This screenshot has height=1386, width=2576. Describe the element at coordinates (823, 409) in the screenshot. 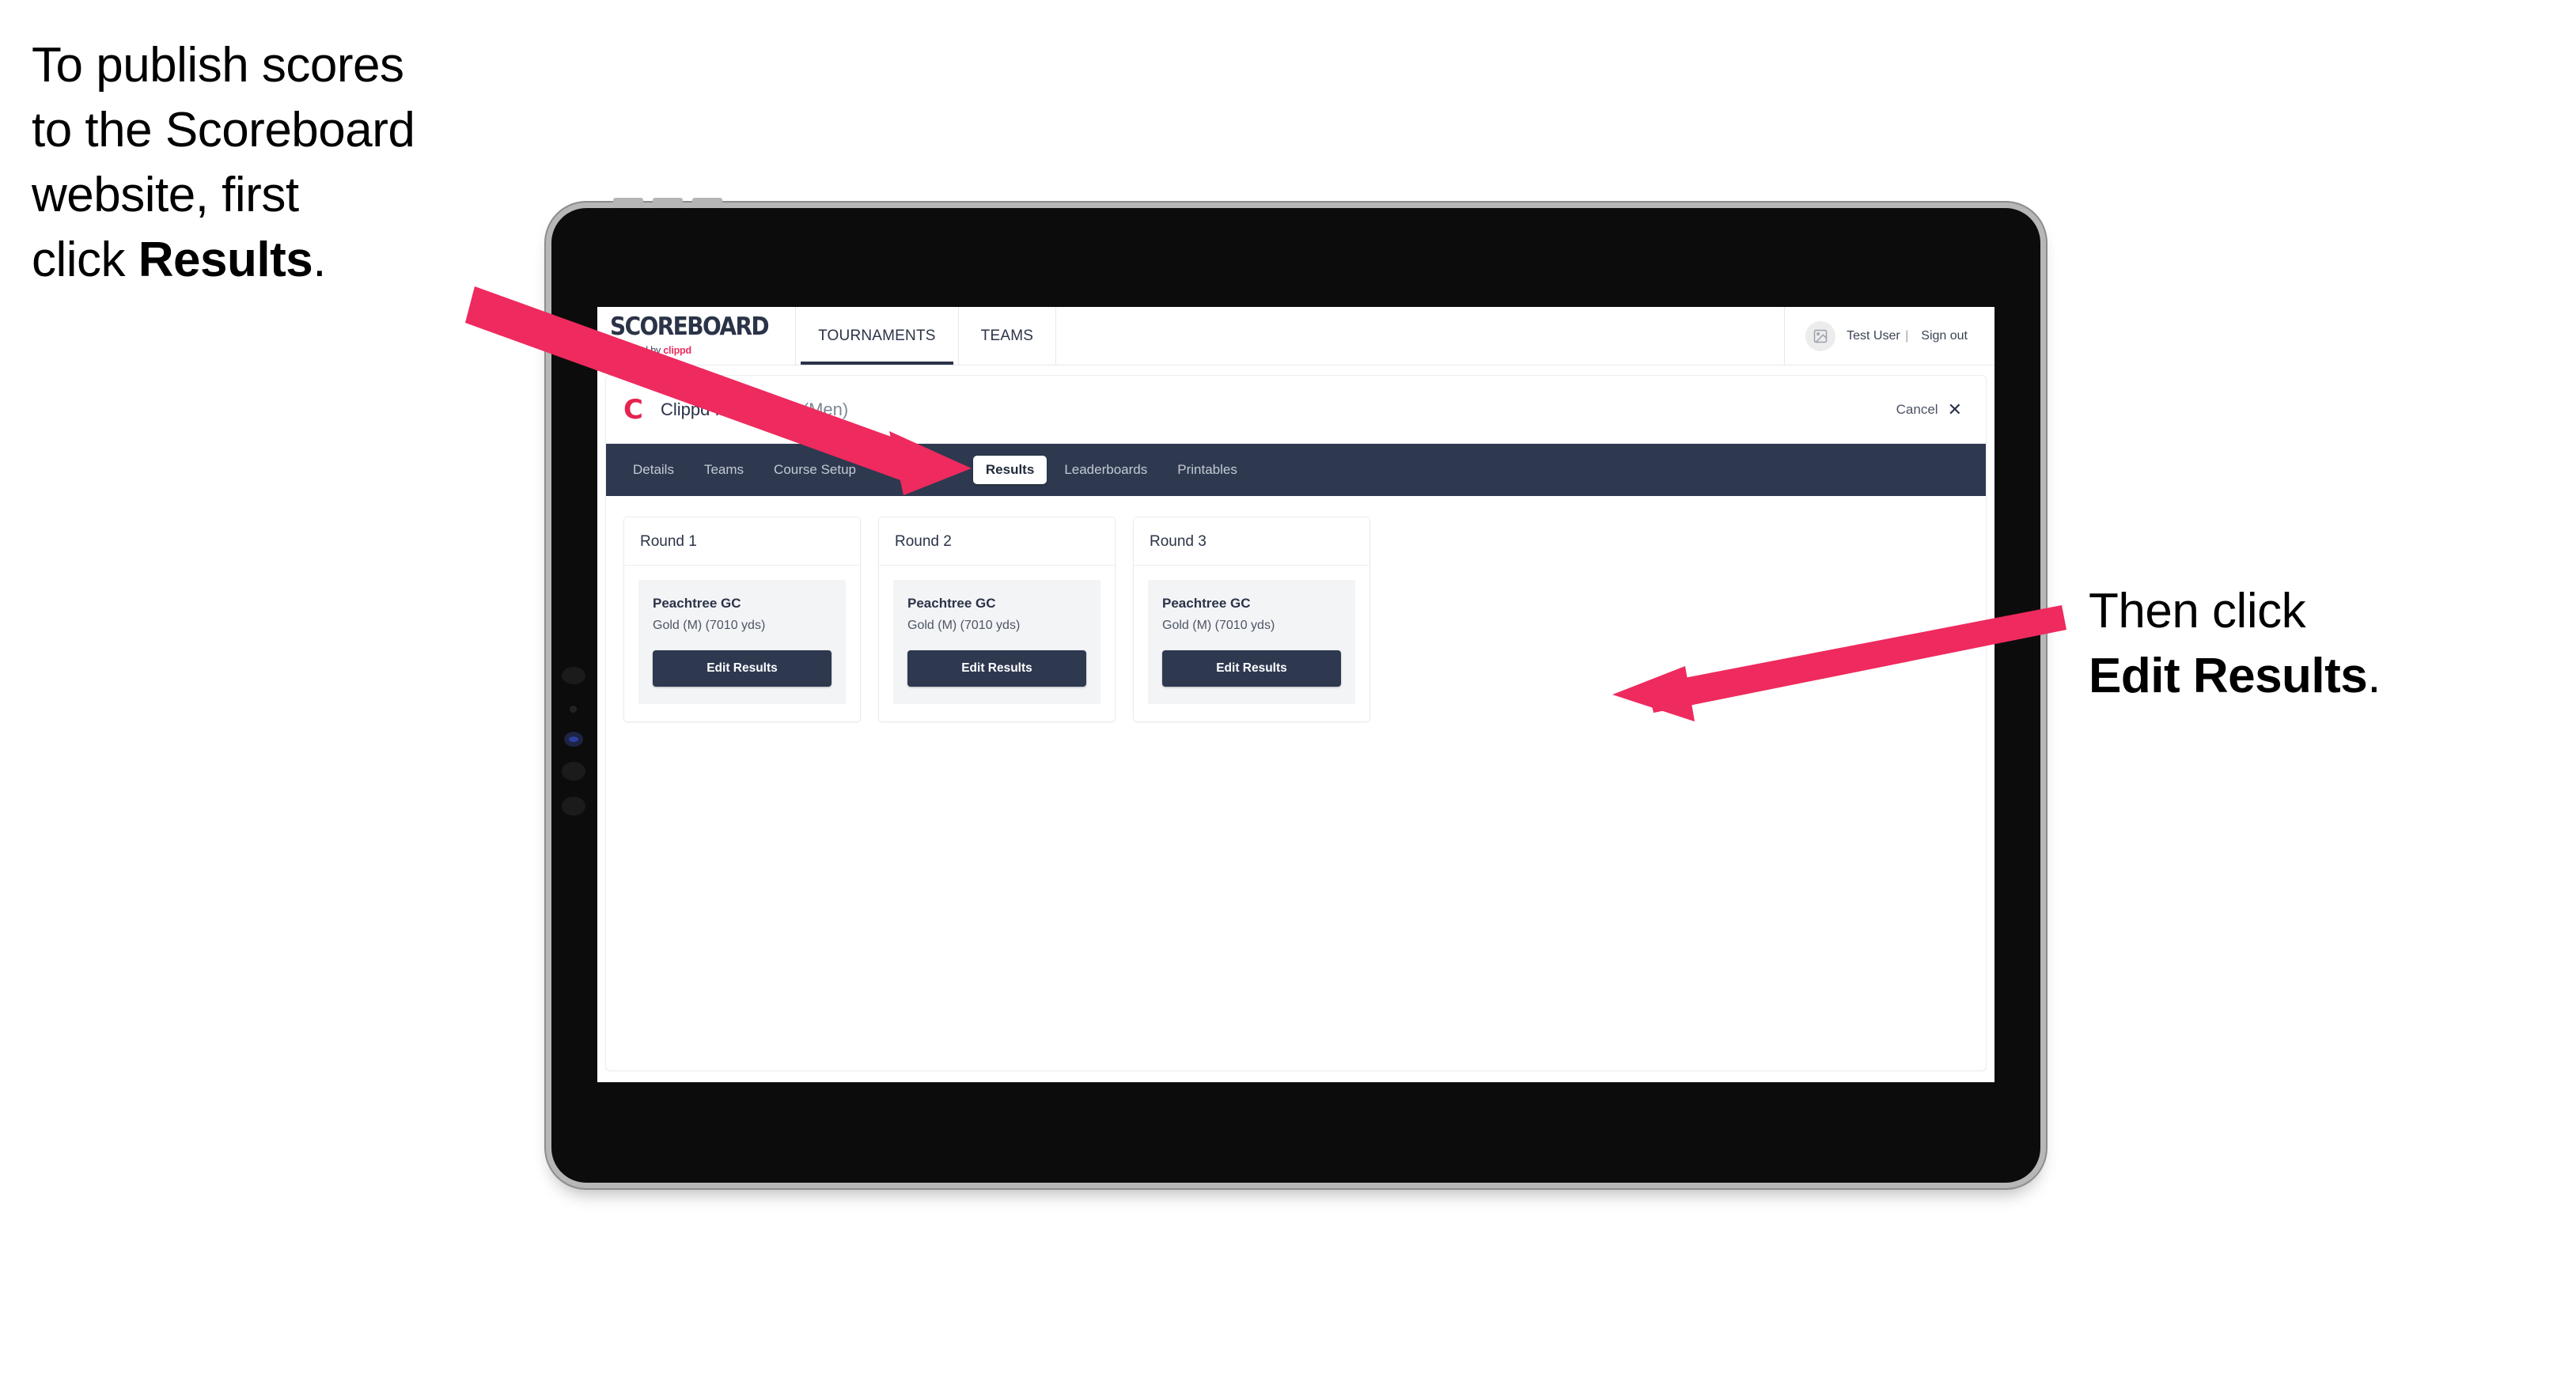

I see `tournament-gender: (Men)` at that location.